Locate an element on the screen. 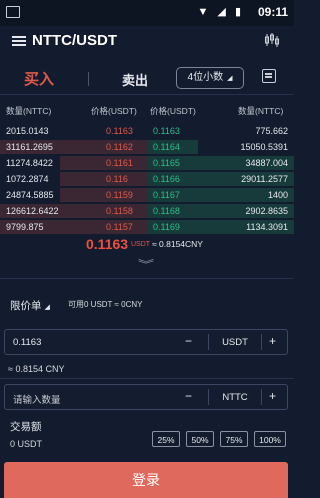 The image size is (320, 498). order-type-select: 限价单 ◢ is located at coordinates (30, 305).